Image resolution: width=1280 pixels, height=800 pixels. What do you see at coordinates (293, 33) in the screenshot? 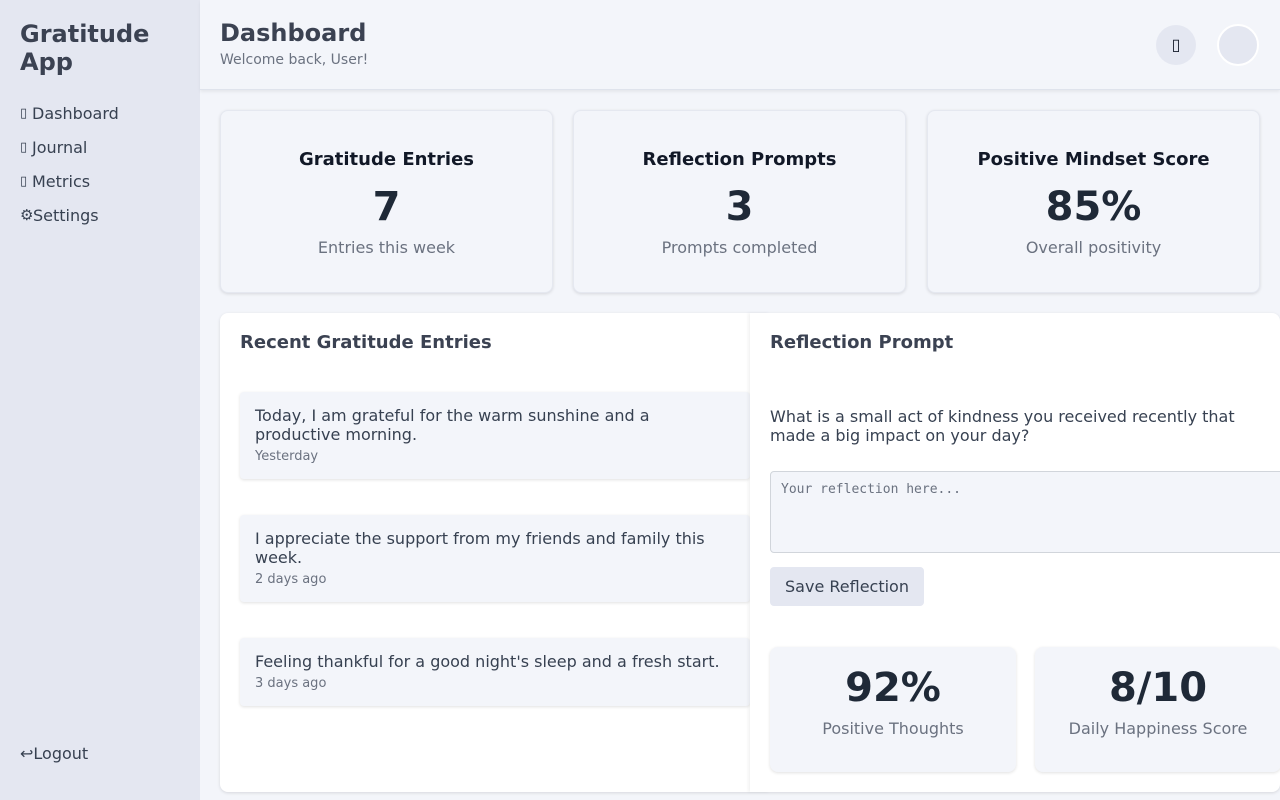
I see `page-title: Dashboard` at bounding box center [293, 33].